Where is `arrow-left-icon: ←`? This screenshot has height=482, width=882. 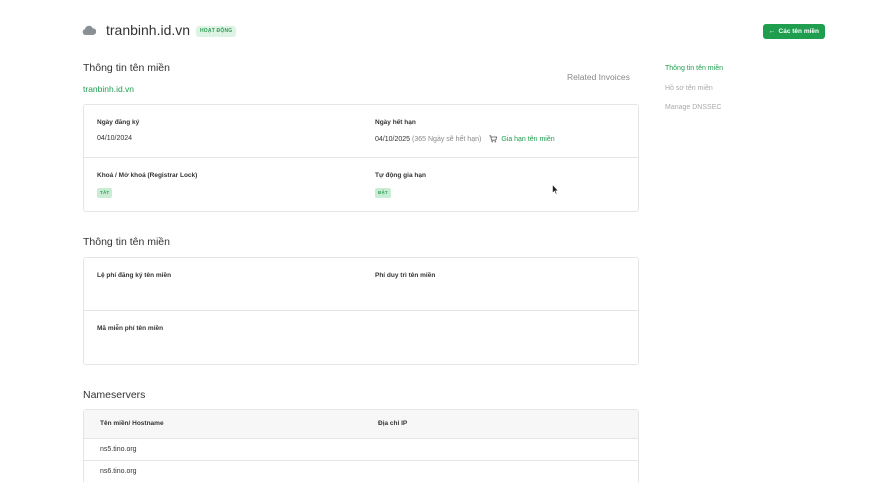 arrow-left-icon: ← is located at coordinates (772, 31).